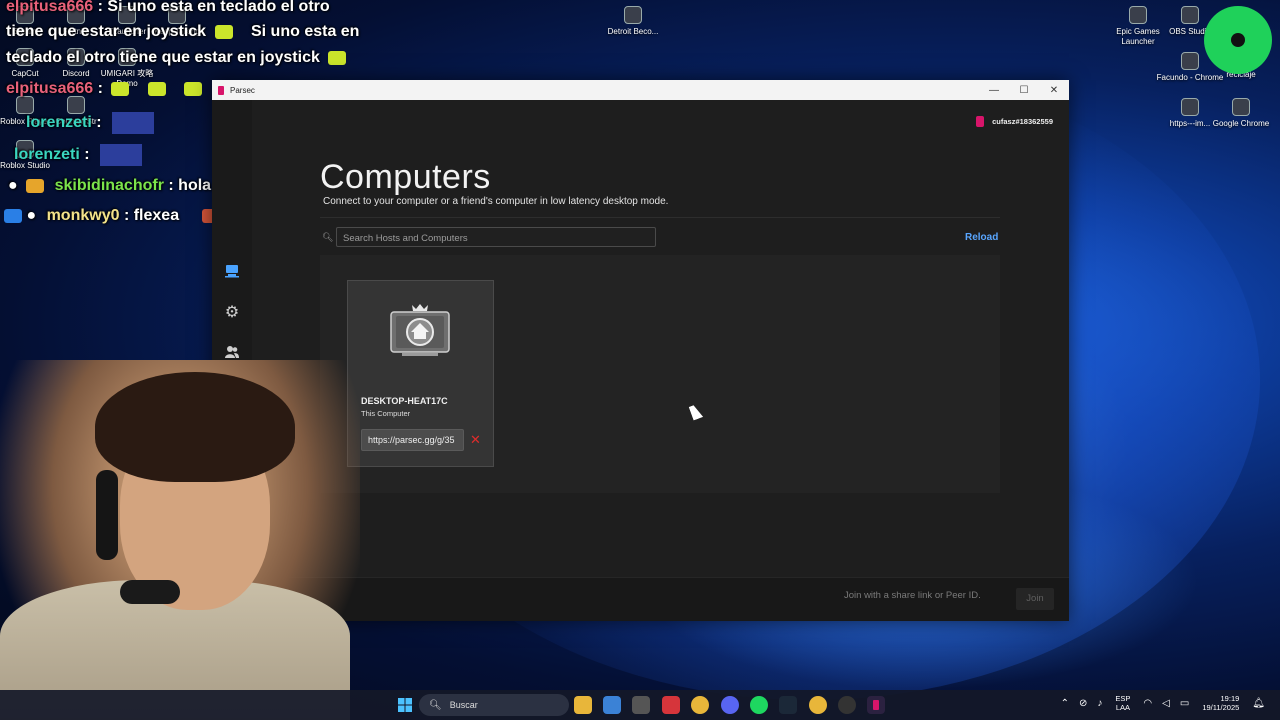  I want to click on search-field, so click(496, 237).